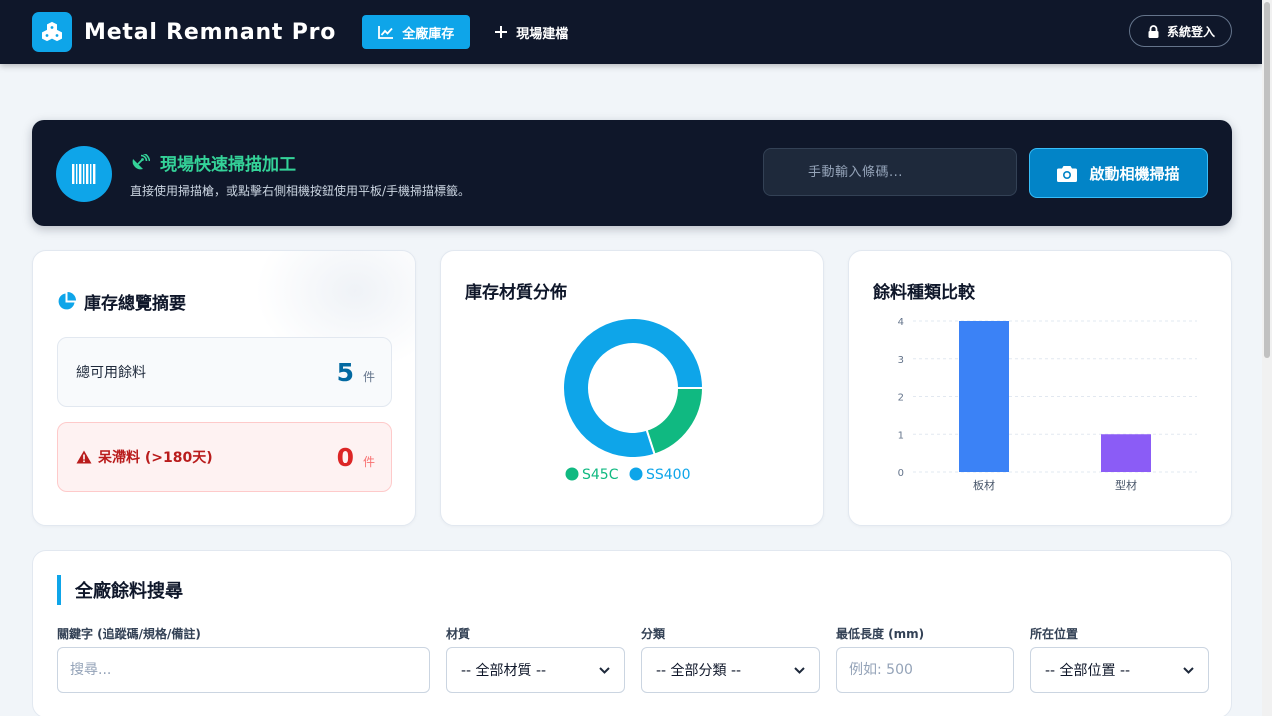  Describe the element at coordinates (542, 34) in the screenshot. I see `nav-create-label: 現場建檔` at that location.